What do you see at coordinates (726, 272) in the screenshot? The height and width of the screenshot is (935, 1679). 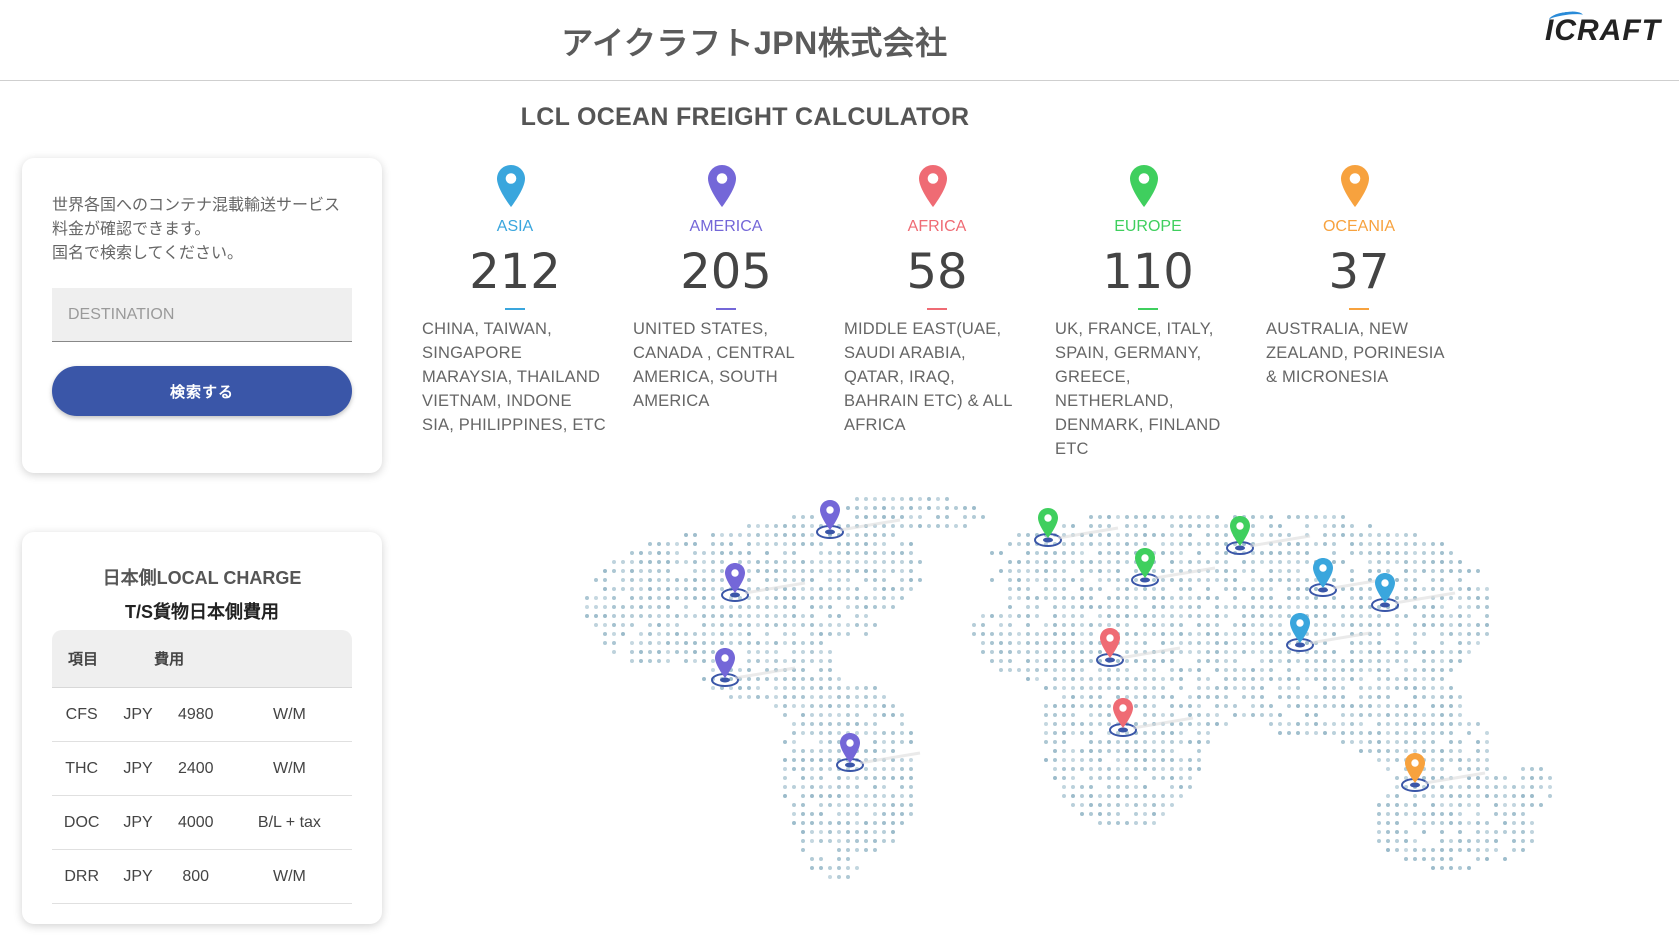 I see `region-count: 205` at bounding box center [726, 272].